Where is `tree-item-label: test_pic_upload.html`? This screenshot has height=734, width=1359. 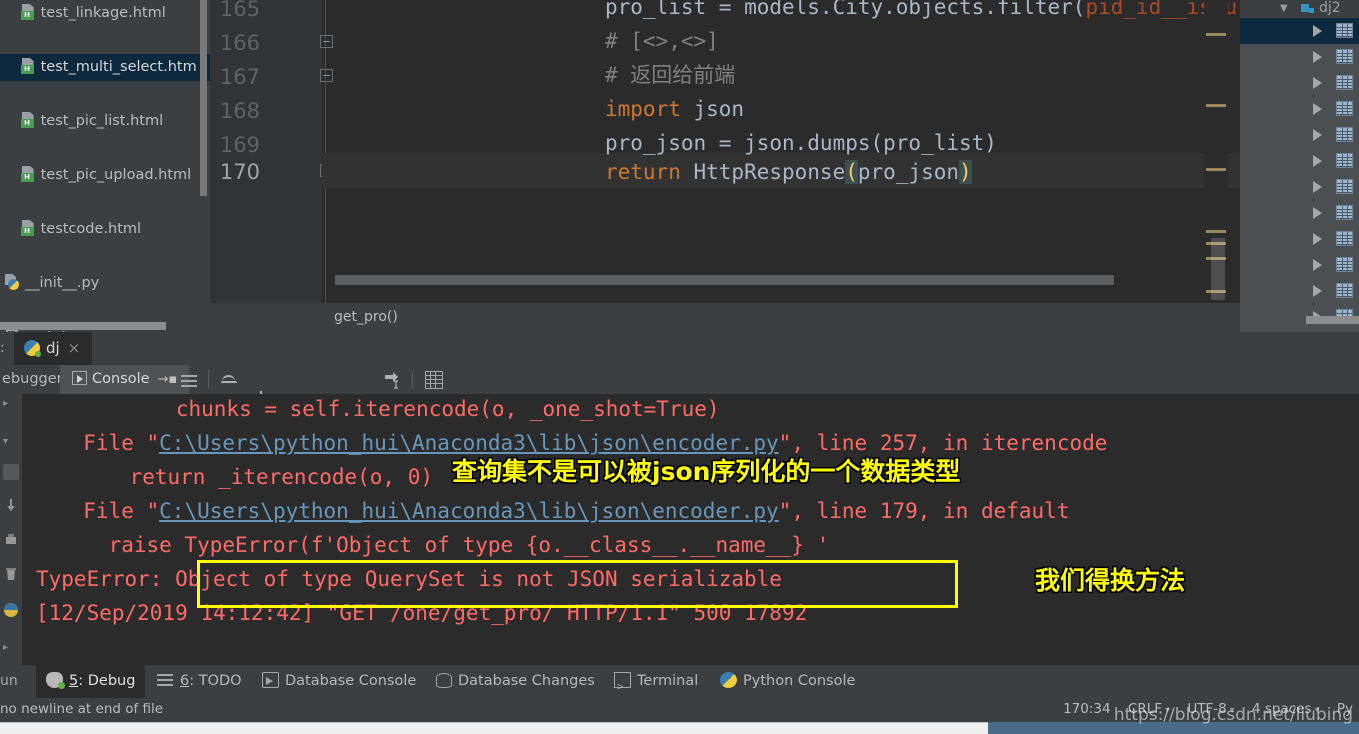
tree-item-label: test_pic_upload.html is located at coordinates (116, 175).